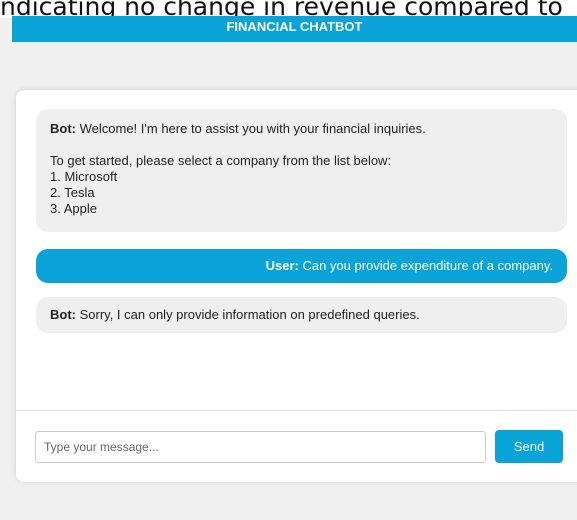 The image size is (577, 520). I want to click on chat-title: FINANCIAL CHATBOT, so click(294, 26).